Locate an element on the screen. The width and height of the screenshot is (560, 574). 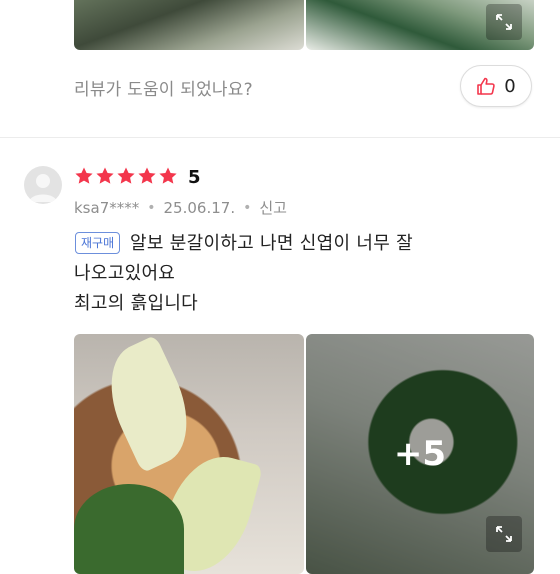
review-text-line-1: 알보 분갈이하고 나면 신엽이 너무 잘 is located at coordinates (272, 243).